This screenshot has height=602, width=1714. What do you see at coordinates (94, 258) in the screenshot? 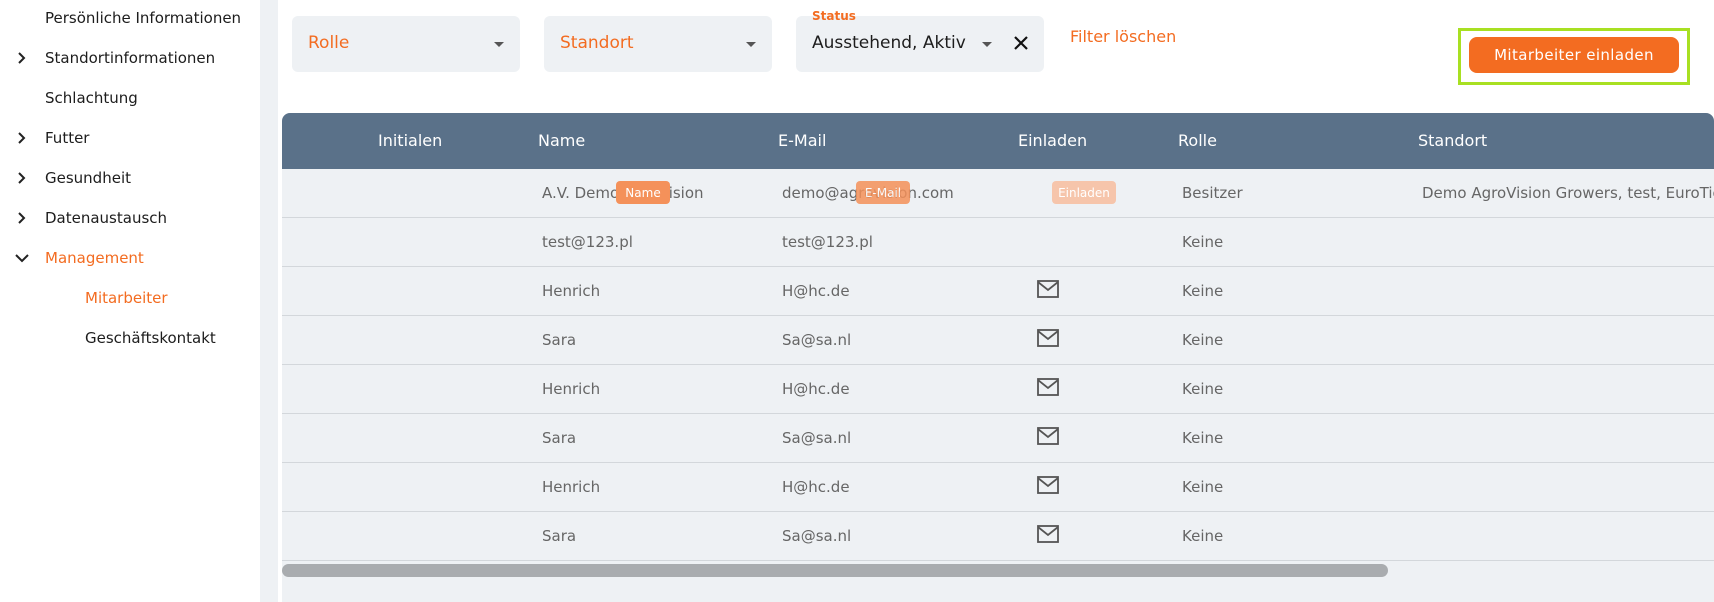
I see `sidebar-item-label: Management` at bounding box center [94, 258].